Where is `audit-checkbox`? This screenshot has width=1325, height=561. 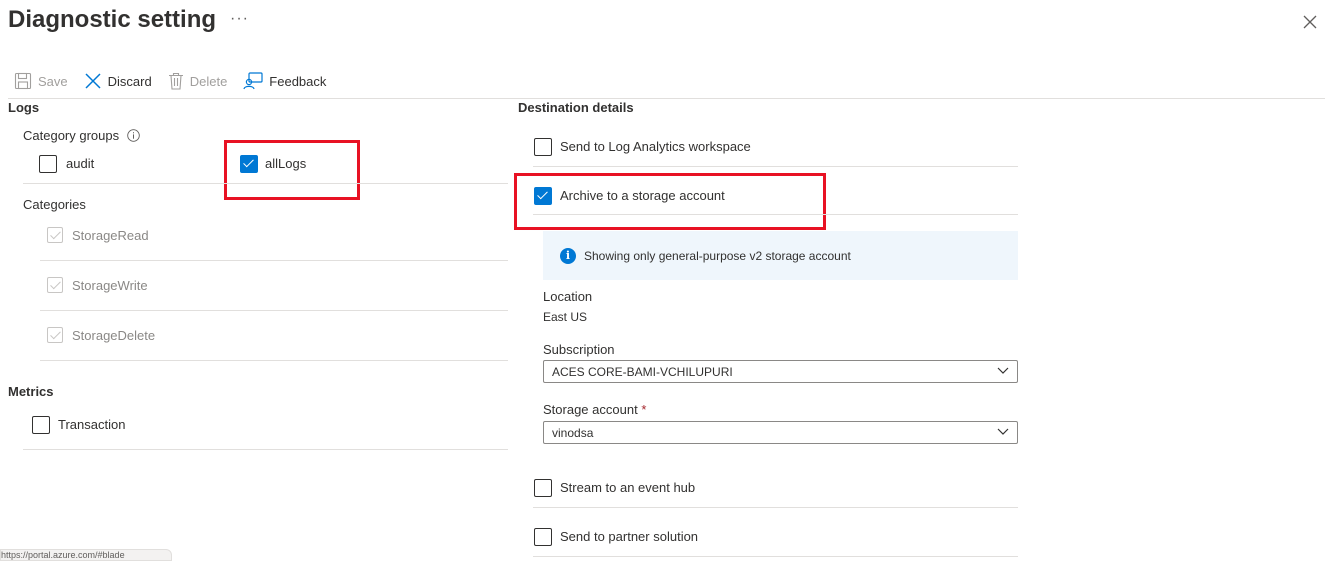
audit-checkbox is located at coordinates (48, 164).